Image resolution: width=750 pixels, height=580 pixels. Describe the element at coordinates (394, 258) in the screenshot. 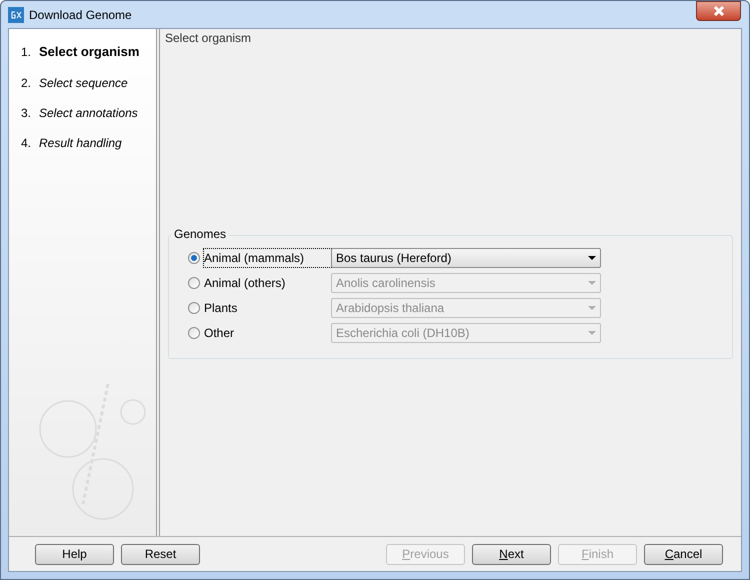

I see `dropdown-value: Bos taurus (Hereford)` at that location.